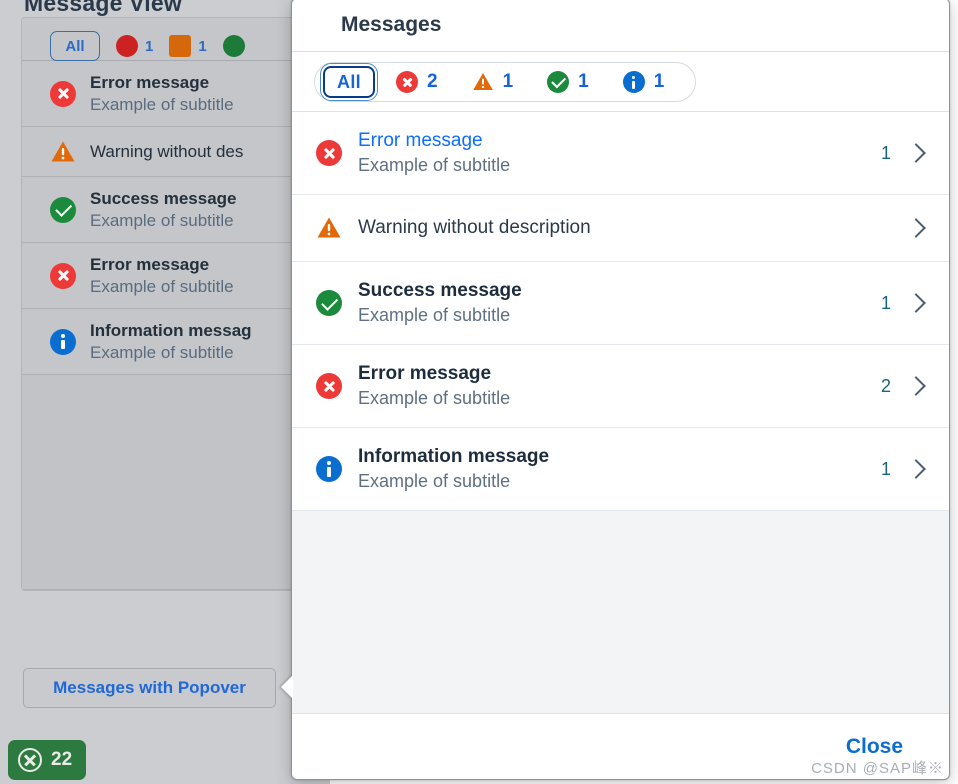 This screenshot has width=958, height=784. Describe the element at coordinates (287, 687) in the screenshot. I see `popover-beak-icon` at that location.